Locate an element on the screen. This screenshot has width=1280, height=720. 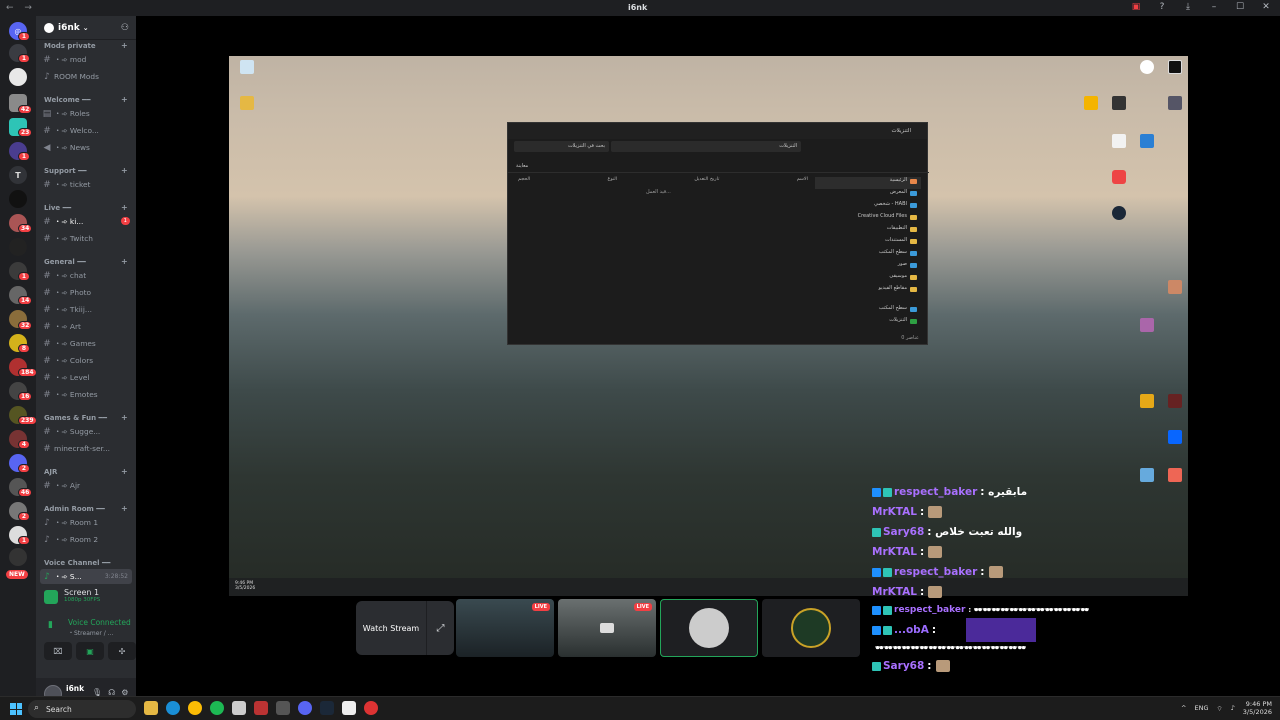
inbox-icon: ▣ is located at coordinates (1136, 7).